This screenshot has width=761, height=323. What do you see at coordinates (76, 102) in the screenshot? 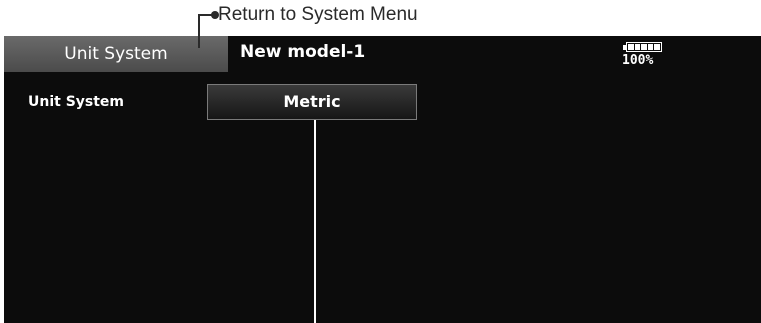
I see `unit-system-label: Unit System` at bounding box center [76, 102].